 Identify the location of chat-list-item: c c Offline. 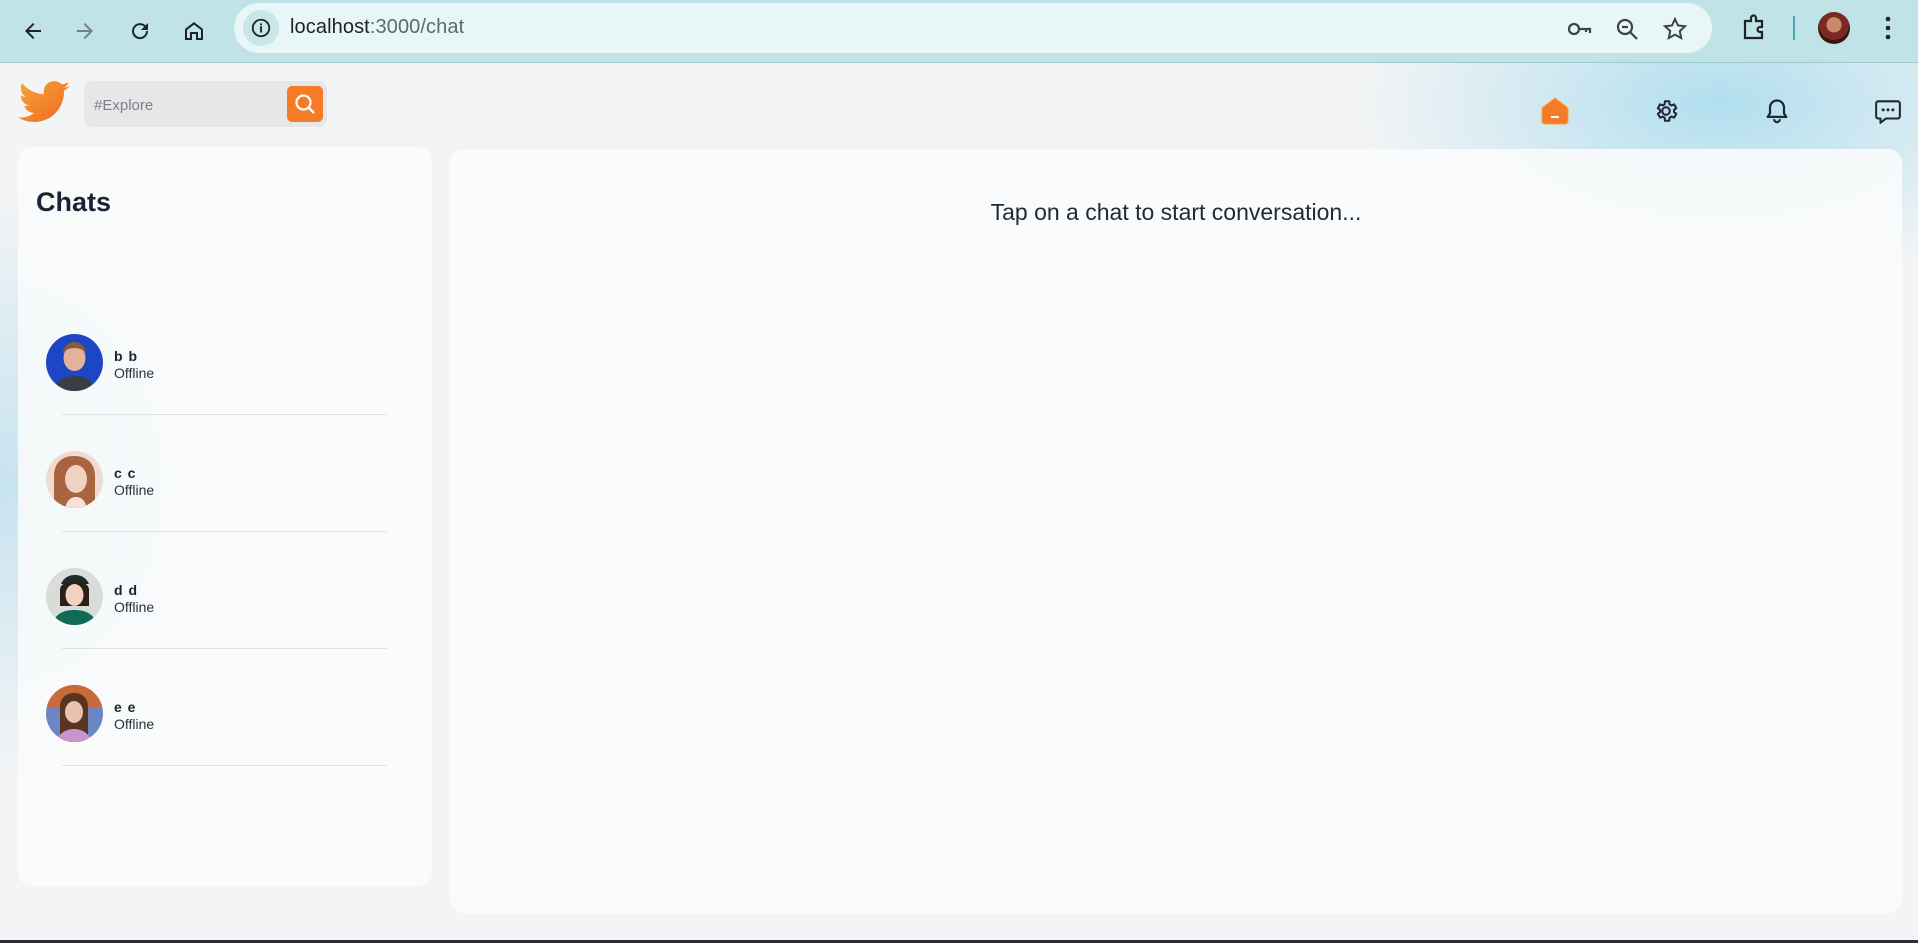
(226, 509).